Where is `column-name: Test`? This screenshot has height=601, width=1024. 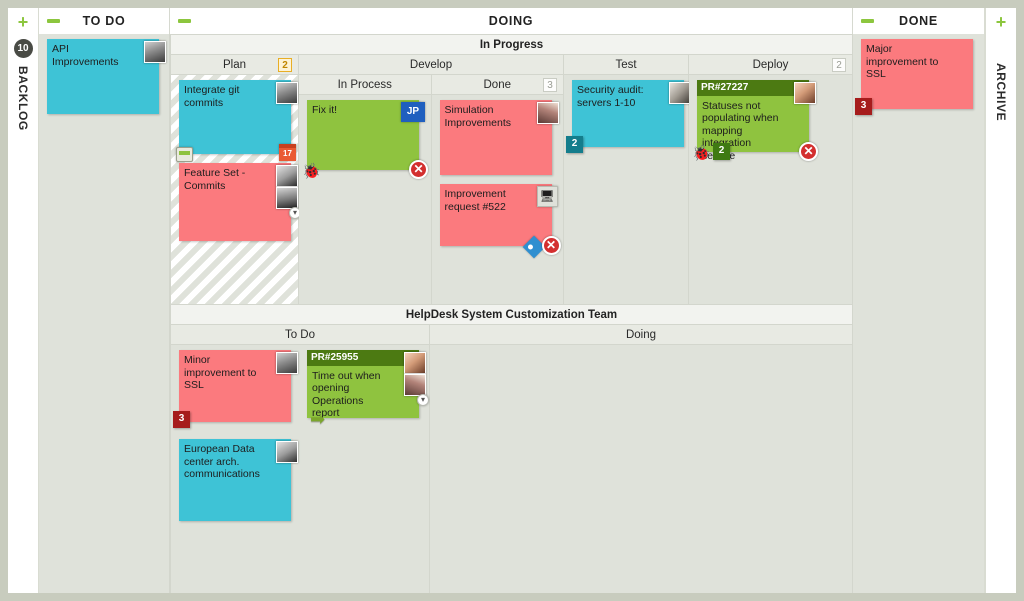
column-name: Test is located at coordinates (626, 64).